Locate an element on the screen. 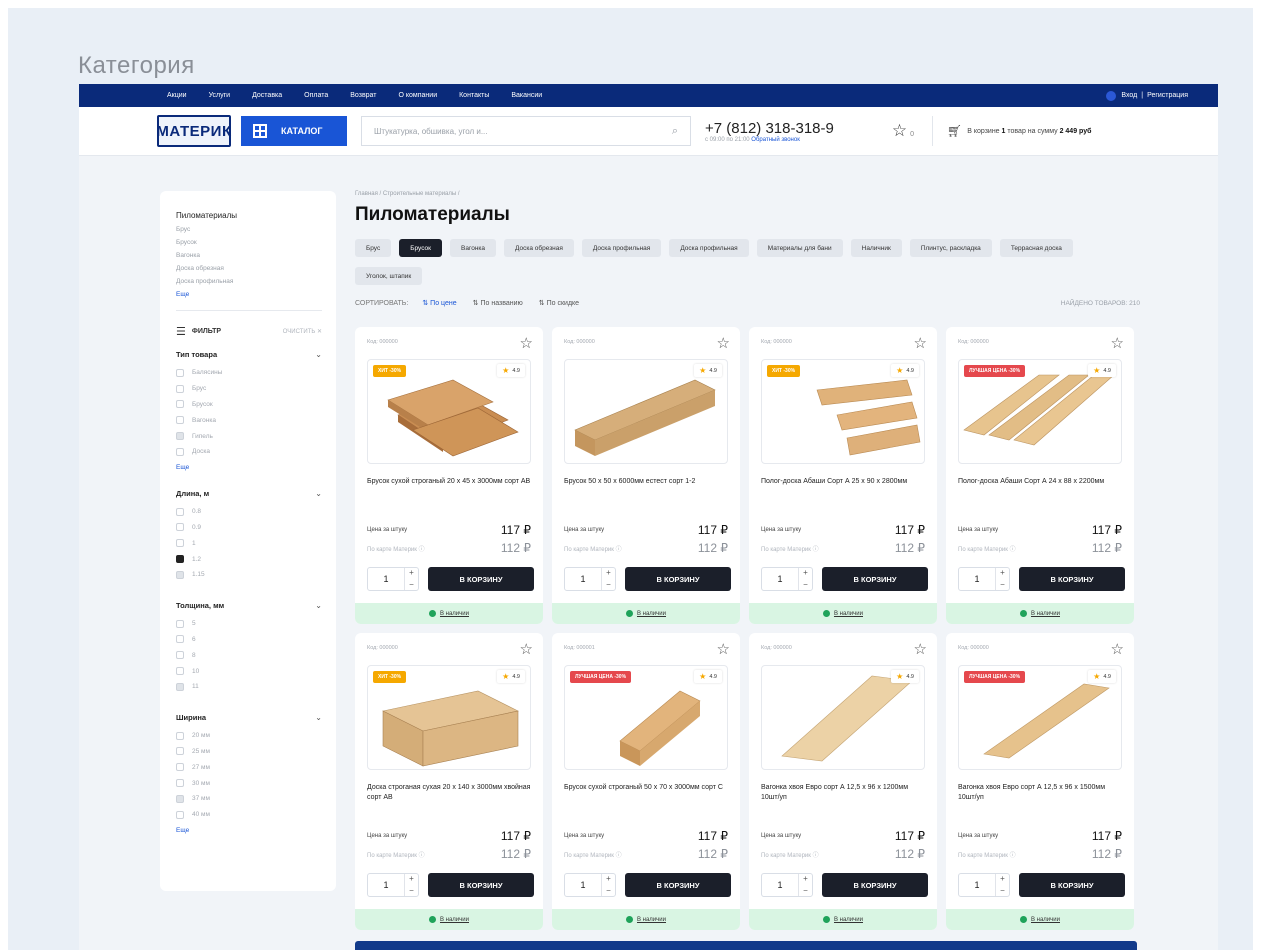 The image size is (1261, 950). callback-link: Обратный звонок is located at coordinates (775, 140).